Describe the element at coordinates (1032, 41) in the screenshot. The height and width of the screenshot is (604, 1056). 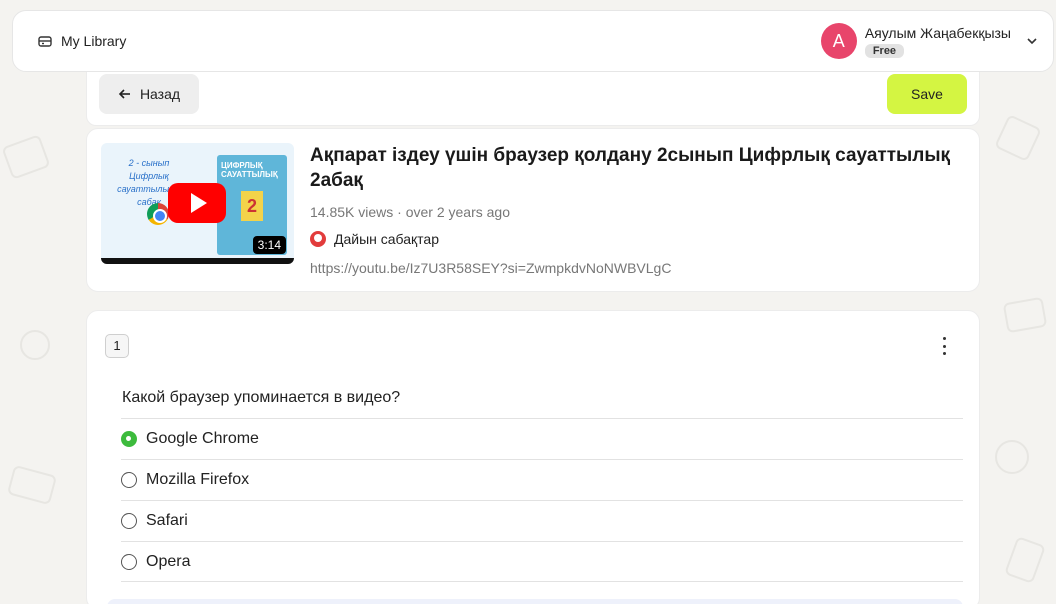
I see `chevron-down-icon` at that location.